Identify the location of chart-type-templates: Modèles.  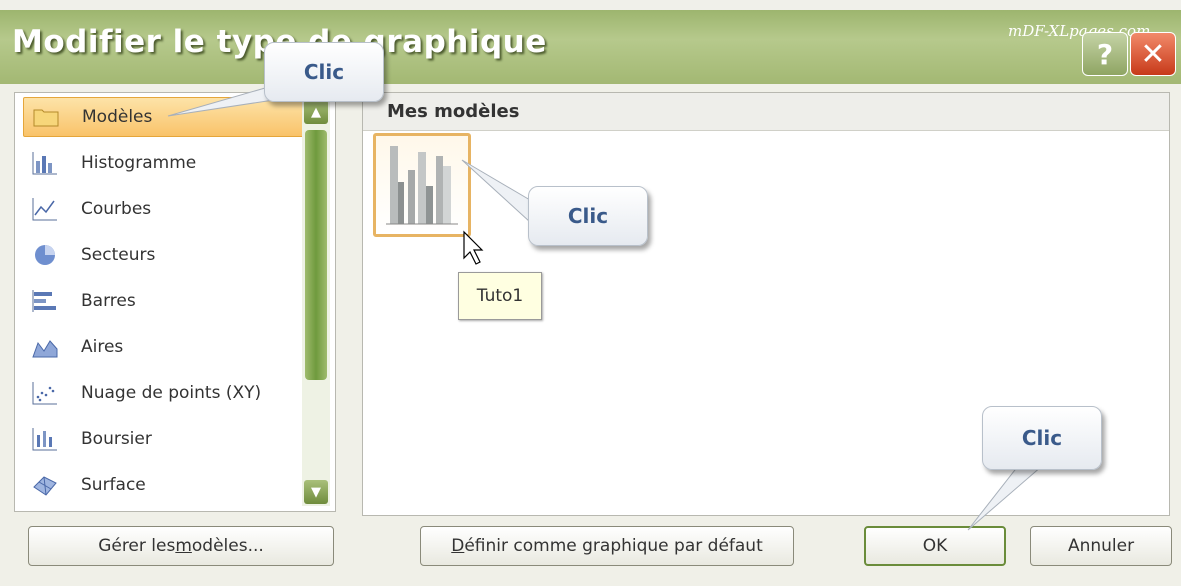
(164, 117).